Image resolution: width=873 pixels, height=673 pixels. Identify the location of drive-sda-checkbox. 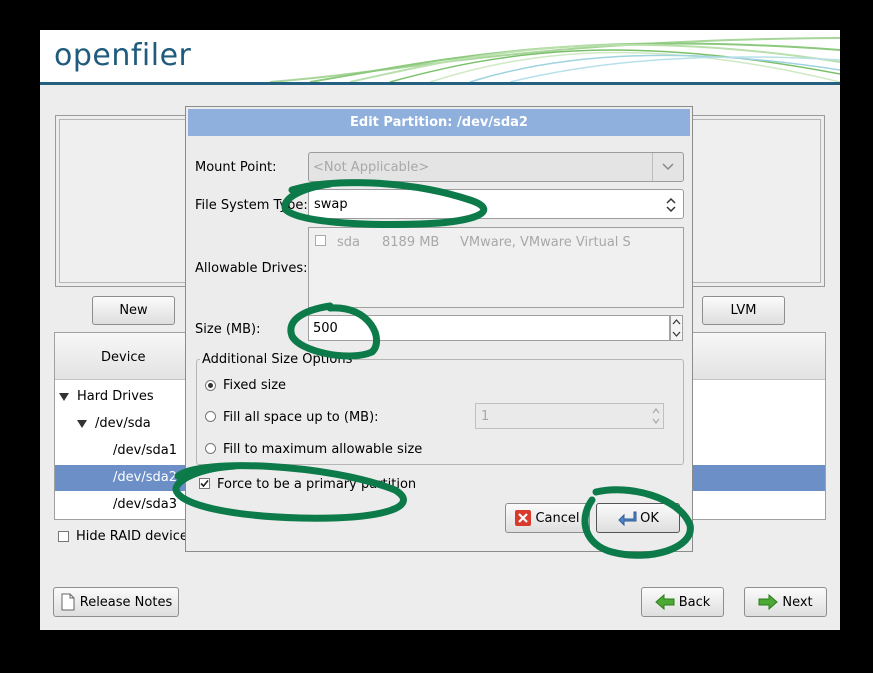
(320, 240).